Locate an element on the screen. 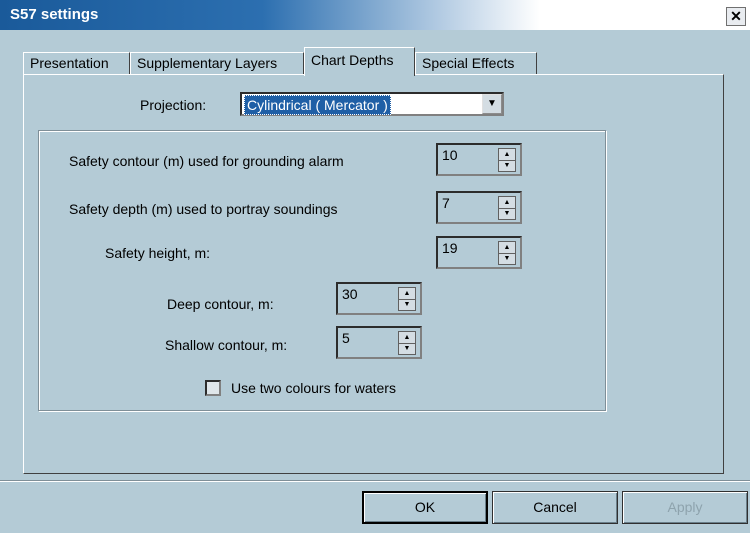 This screenshot has width=750, height=533. close-icon: ✕ is located at coordinates (736, 16).